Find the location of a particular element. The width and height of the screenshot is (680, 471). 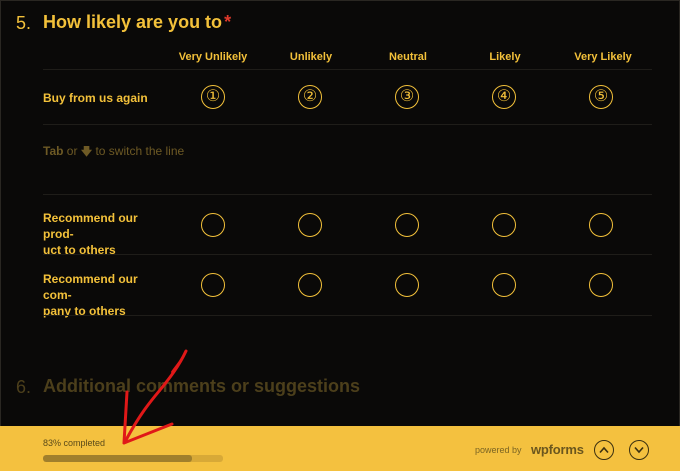

annotation-arrow-icon is located at coordinates (155, 397).